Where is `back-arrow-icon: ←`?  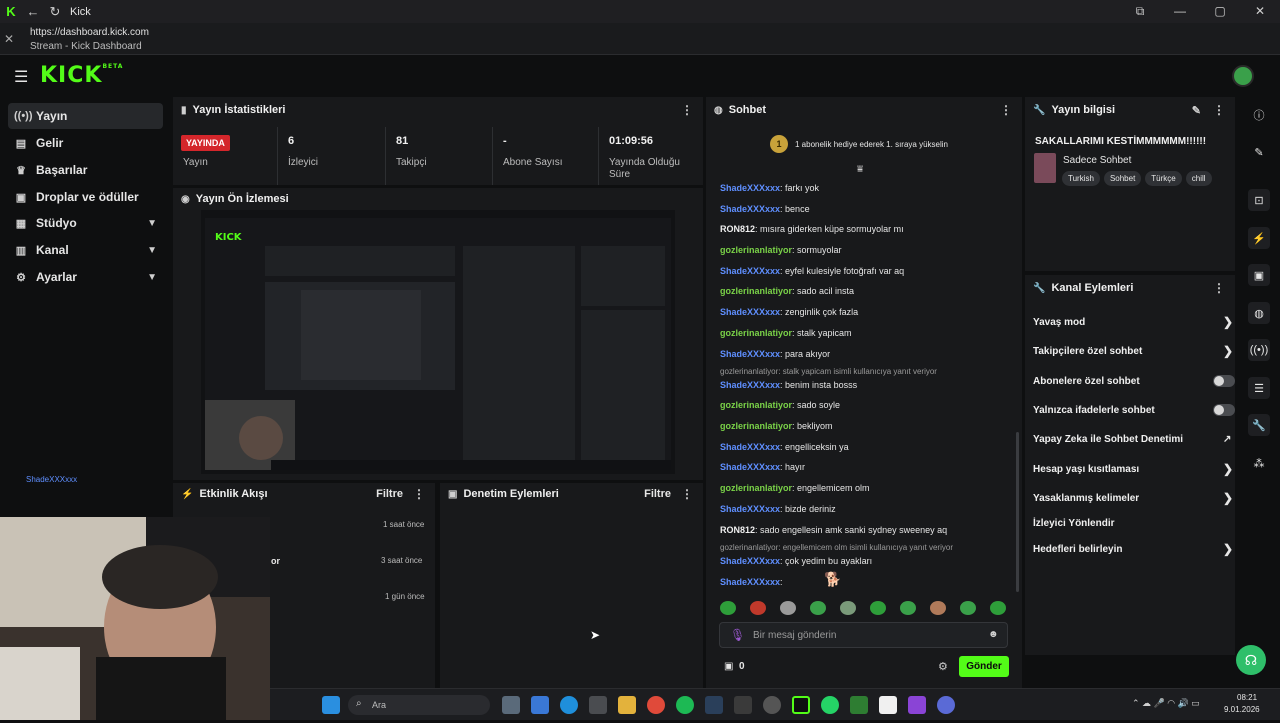 back-arrow-icon: ← is located at coordinates (33, 11).